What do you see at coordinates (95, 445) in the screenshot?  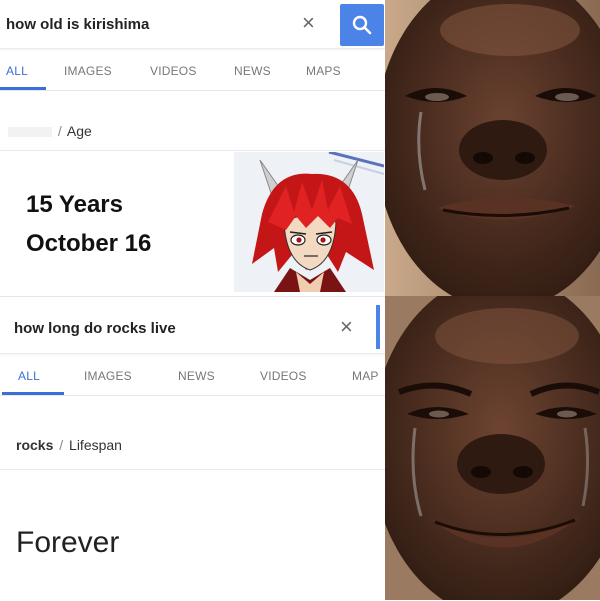 I see `breadcrumb-attribute: Lifespan` at bounding box center [95, 445].